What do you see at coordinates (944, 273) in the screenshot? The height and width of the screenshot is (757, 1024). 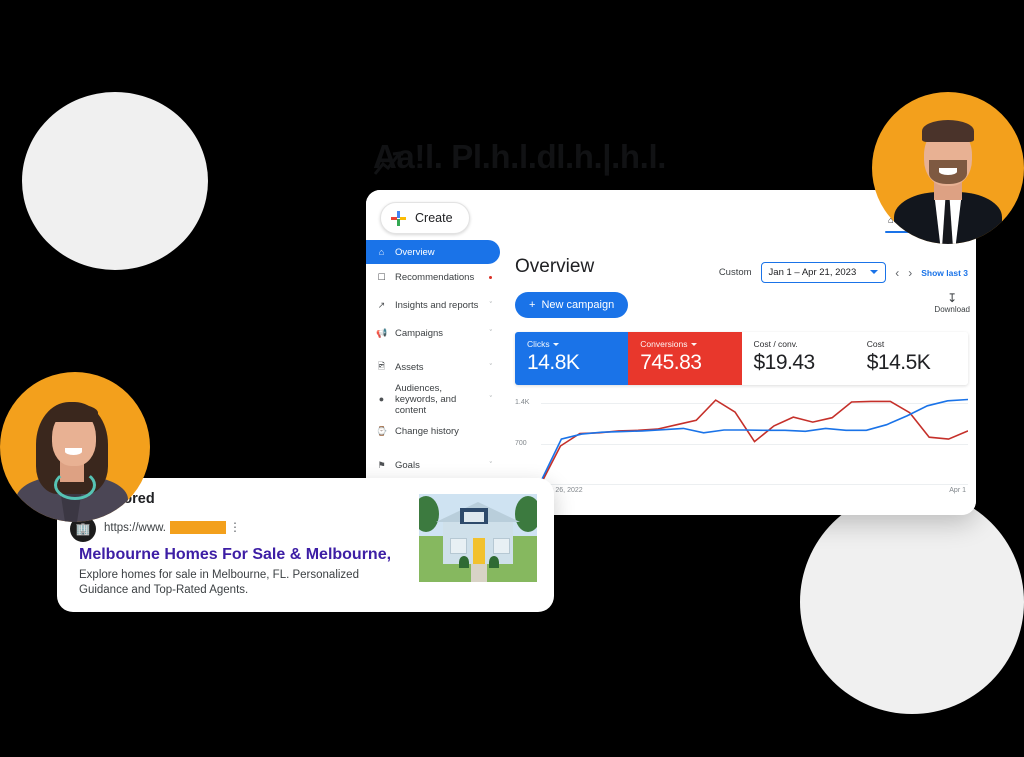 I see `show-last-link: Show last 3` at bounding box center [944, 273].